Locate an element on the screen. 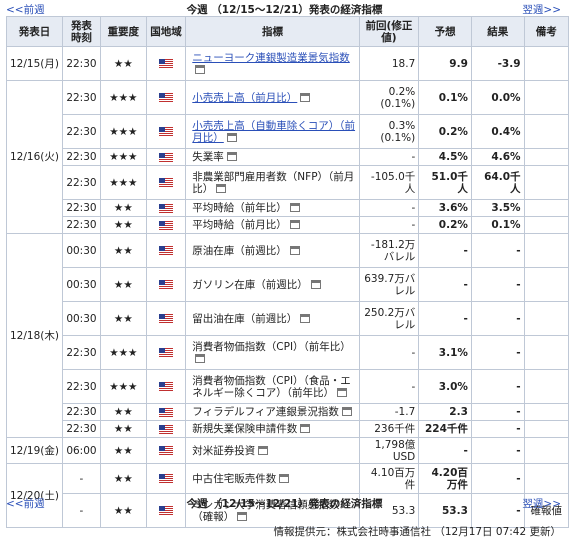 This screenshot has height=550, width=569. indicator-cell: 平均時給（前年比） is located at coordinates (272, 208).